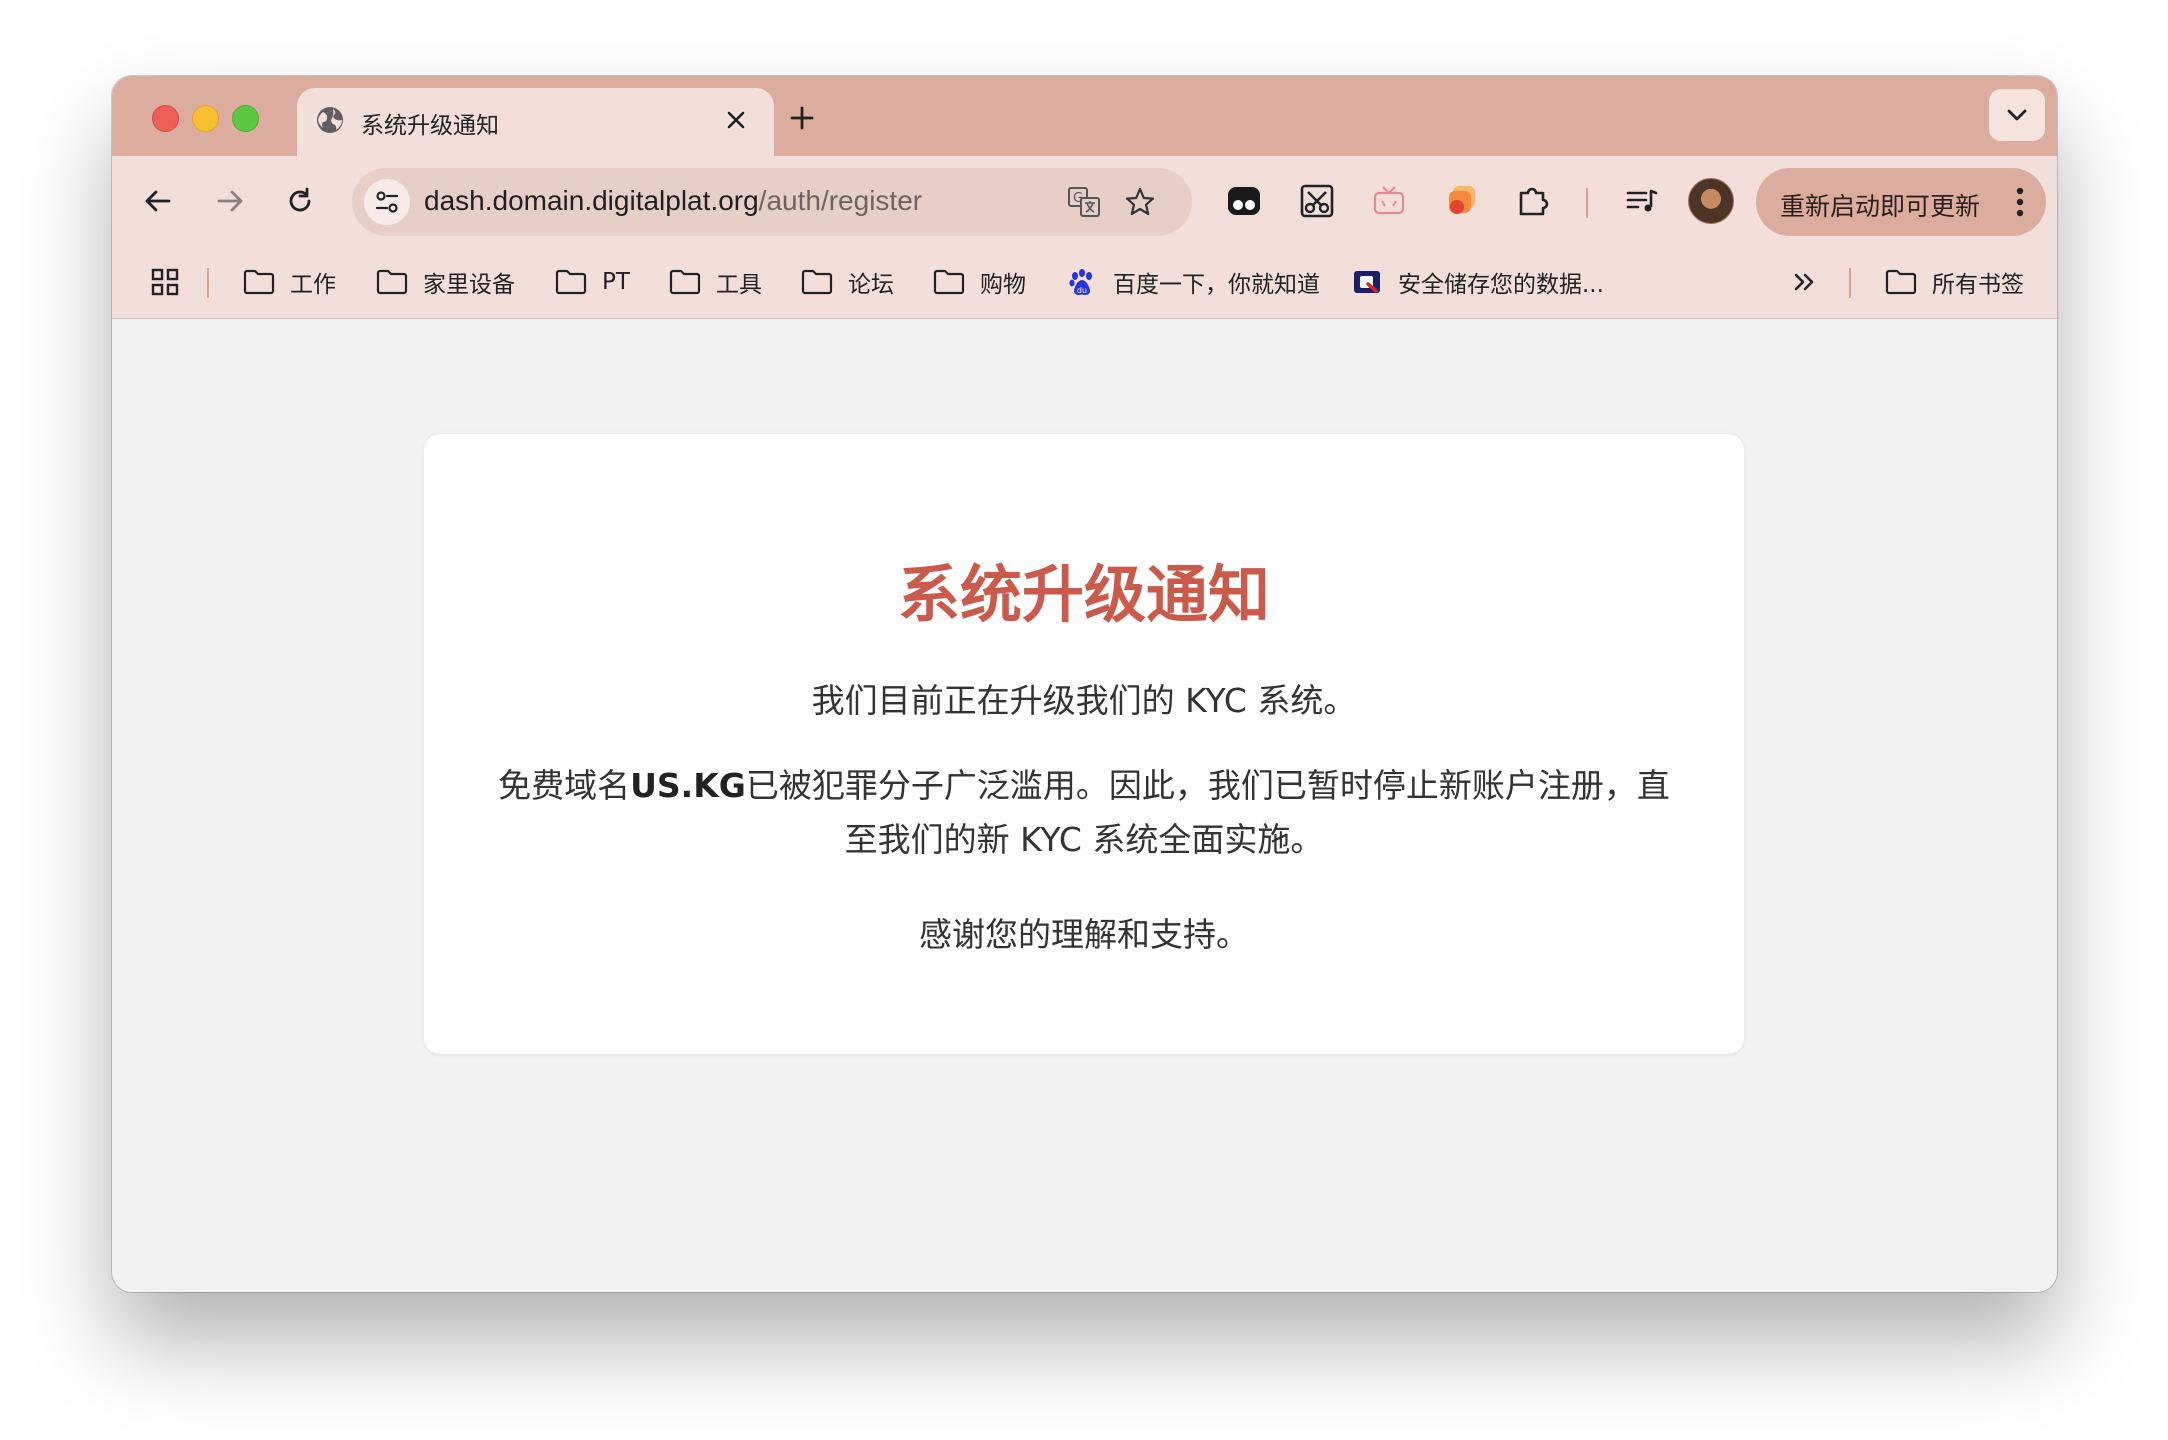 The height and width of the screenshot is (1440, 2168). I want to click on apps-grid-icon, so click(165, 282).